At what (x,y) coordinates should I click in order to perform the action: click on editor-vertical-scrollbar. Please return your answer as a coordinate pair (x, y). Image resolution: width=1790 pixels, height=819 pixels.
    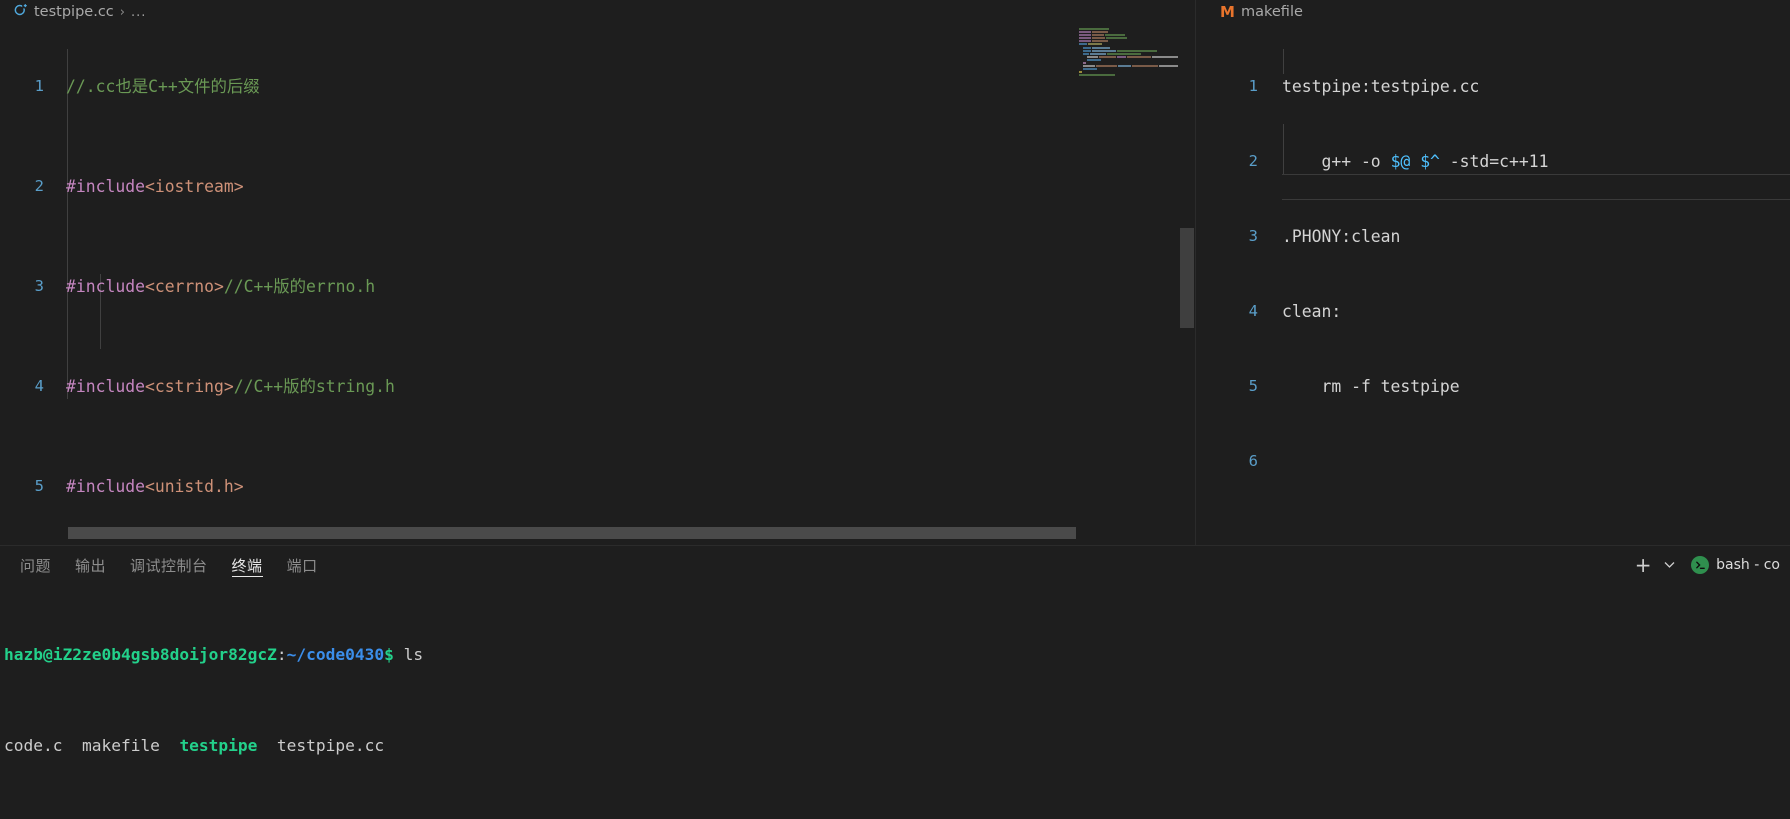
    Looking at the image, I should click on (1187, 272).